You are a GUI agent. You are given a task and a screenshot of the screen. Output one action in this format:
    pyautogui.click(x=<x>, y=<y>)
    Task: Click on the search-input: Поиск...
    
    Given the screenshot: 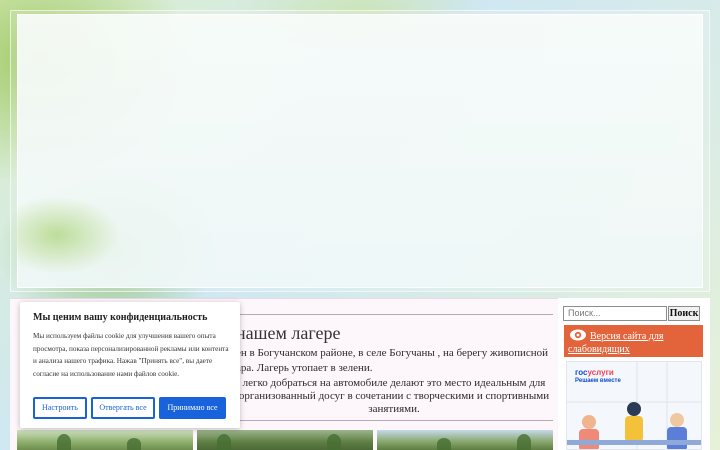 What is the action you would take?
    pyautogui.click(x=615, y=313)
    